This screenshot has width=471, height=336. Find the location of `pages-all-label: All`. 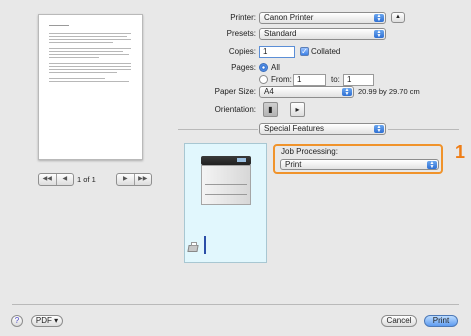

pages-all-label: All is located at coordinates (275, 67).